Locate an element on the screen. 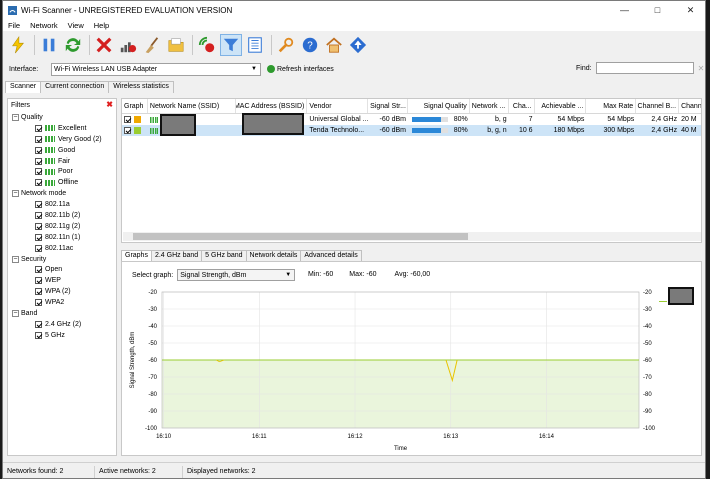 This screenshot has width=710, height=479. horizontal-scrollbar is located at coordinates (412, 236).